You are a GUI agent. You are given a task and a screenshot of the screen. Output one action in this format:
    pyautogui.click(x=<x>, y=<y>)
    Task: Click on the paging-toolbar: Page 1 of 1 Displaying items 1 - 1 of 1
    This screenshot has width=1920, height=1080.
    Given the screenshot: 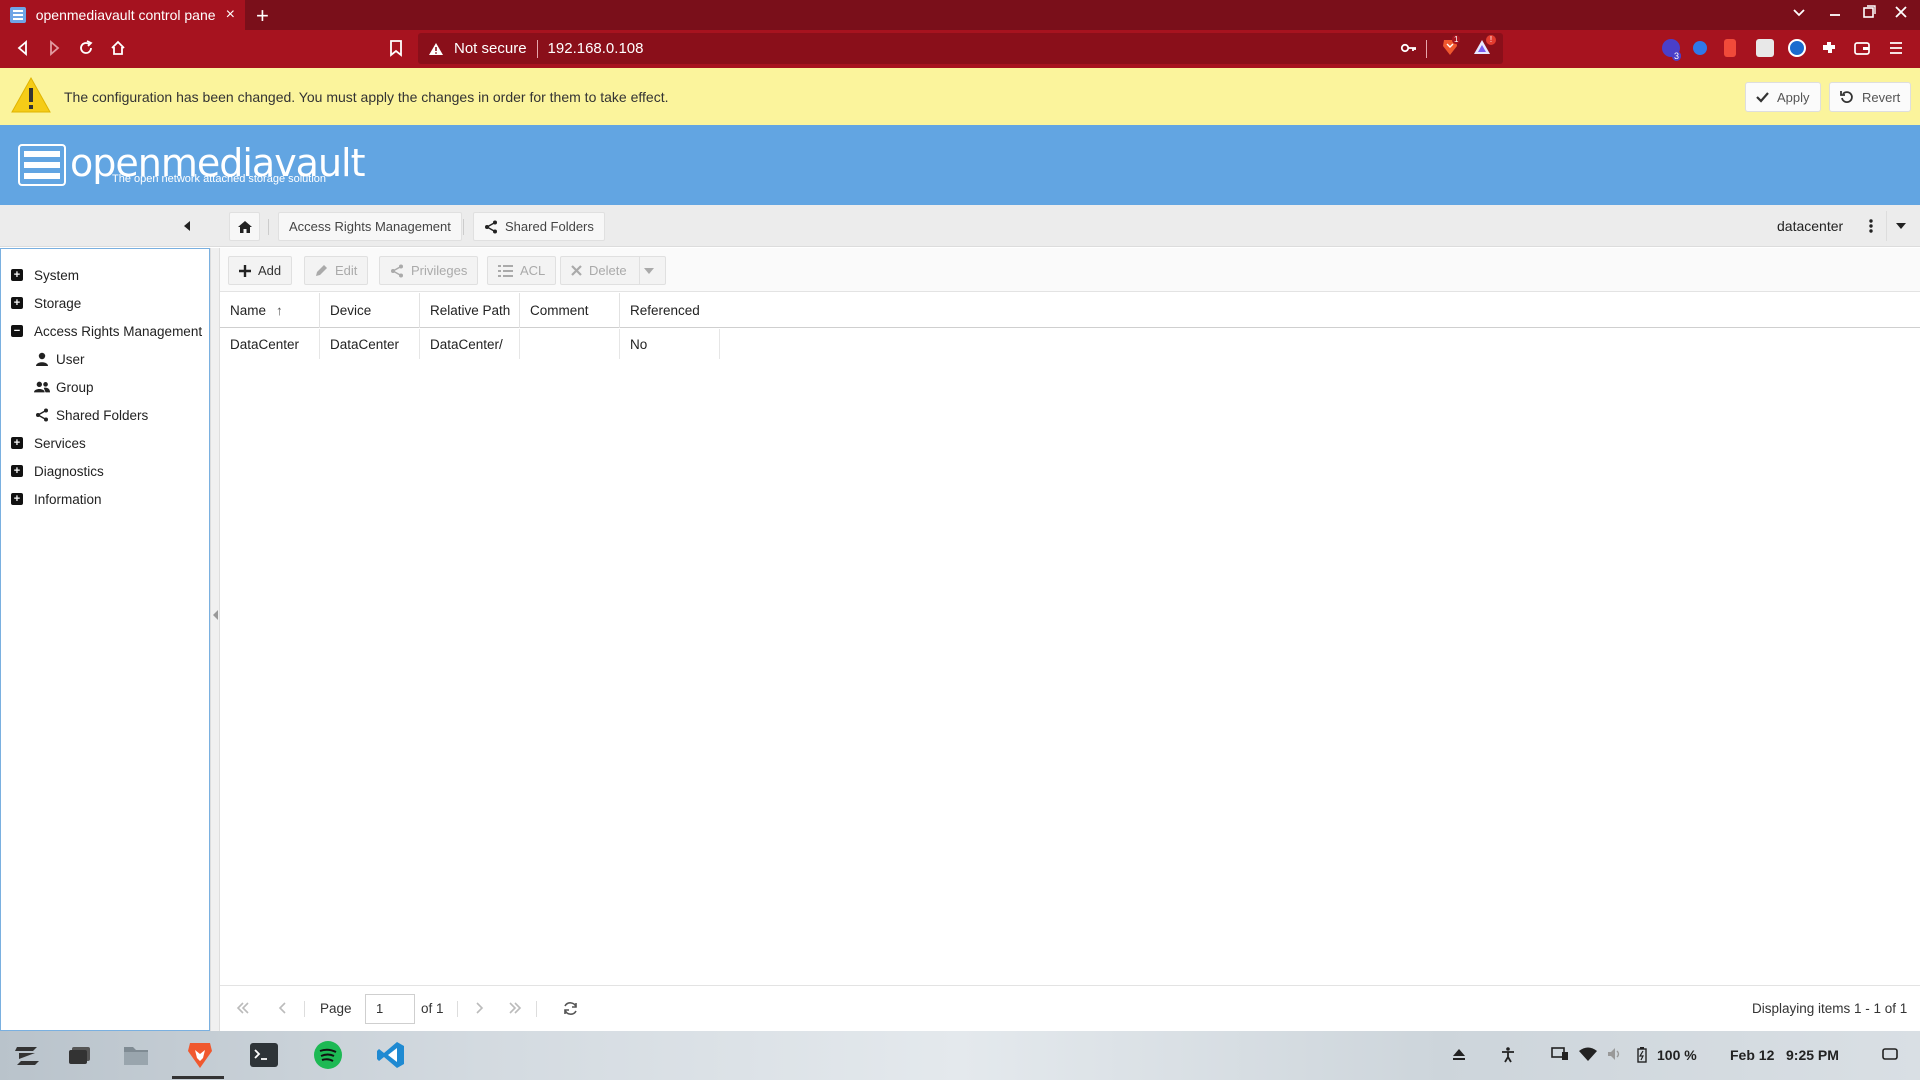 What is the action you would take?
    pyautogui.click(x=1070, y=1008)
    